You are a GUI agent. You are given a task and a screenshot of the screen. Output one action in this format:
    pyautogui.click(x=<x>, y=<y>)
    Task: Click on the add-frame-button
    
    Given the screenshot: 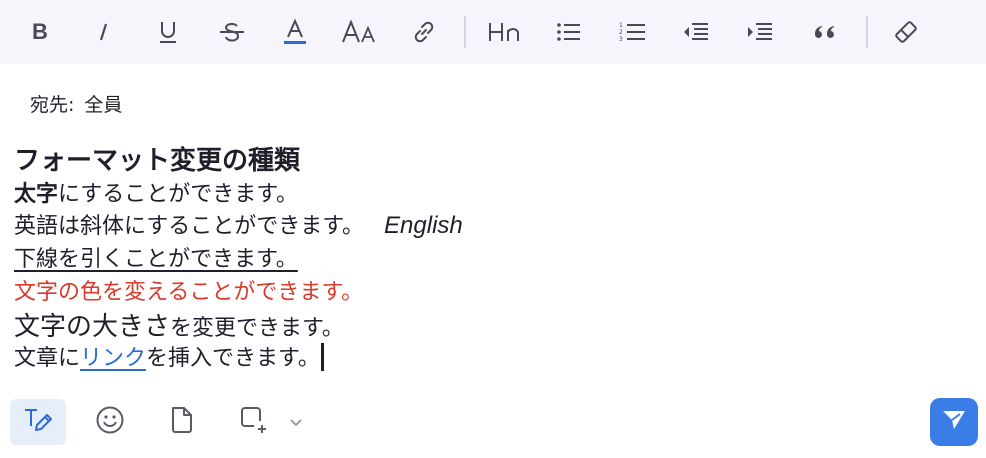 What is the action you would take?
    pyautogui.click(x=254, y=422)
    